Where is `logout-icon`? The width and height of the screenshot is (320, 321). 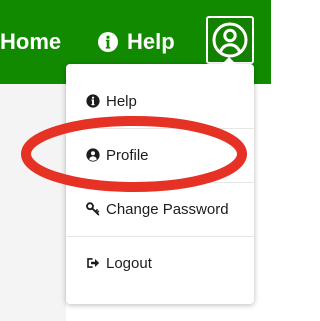
logout-icon is located at coordinates (93, 263).